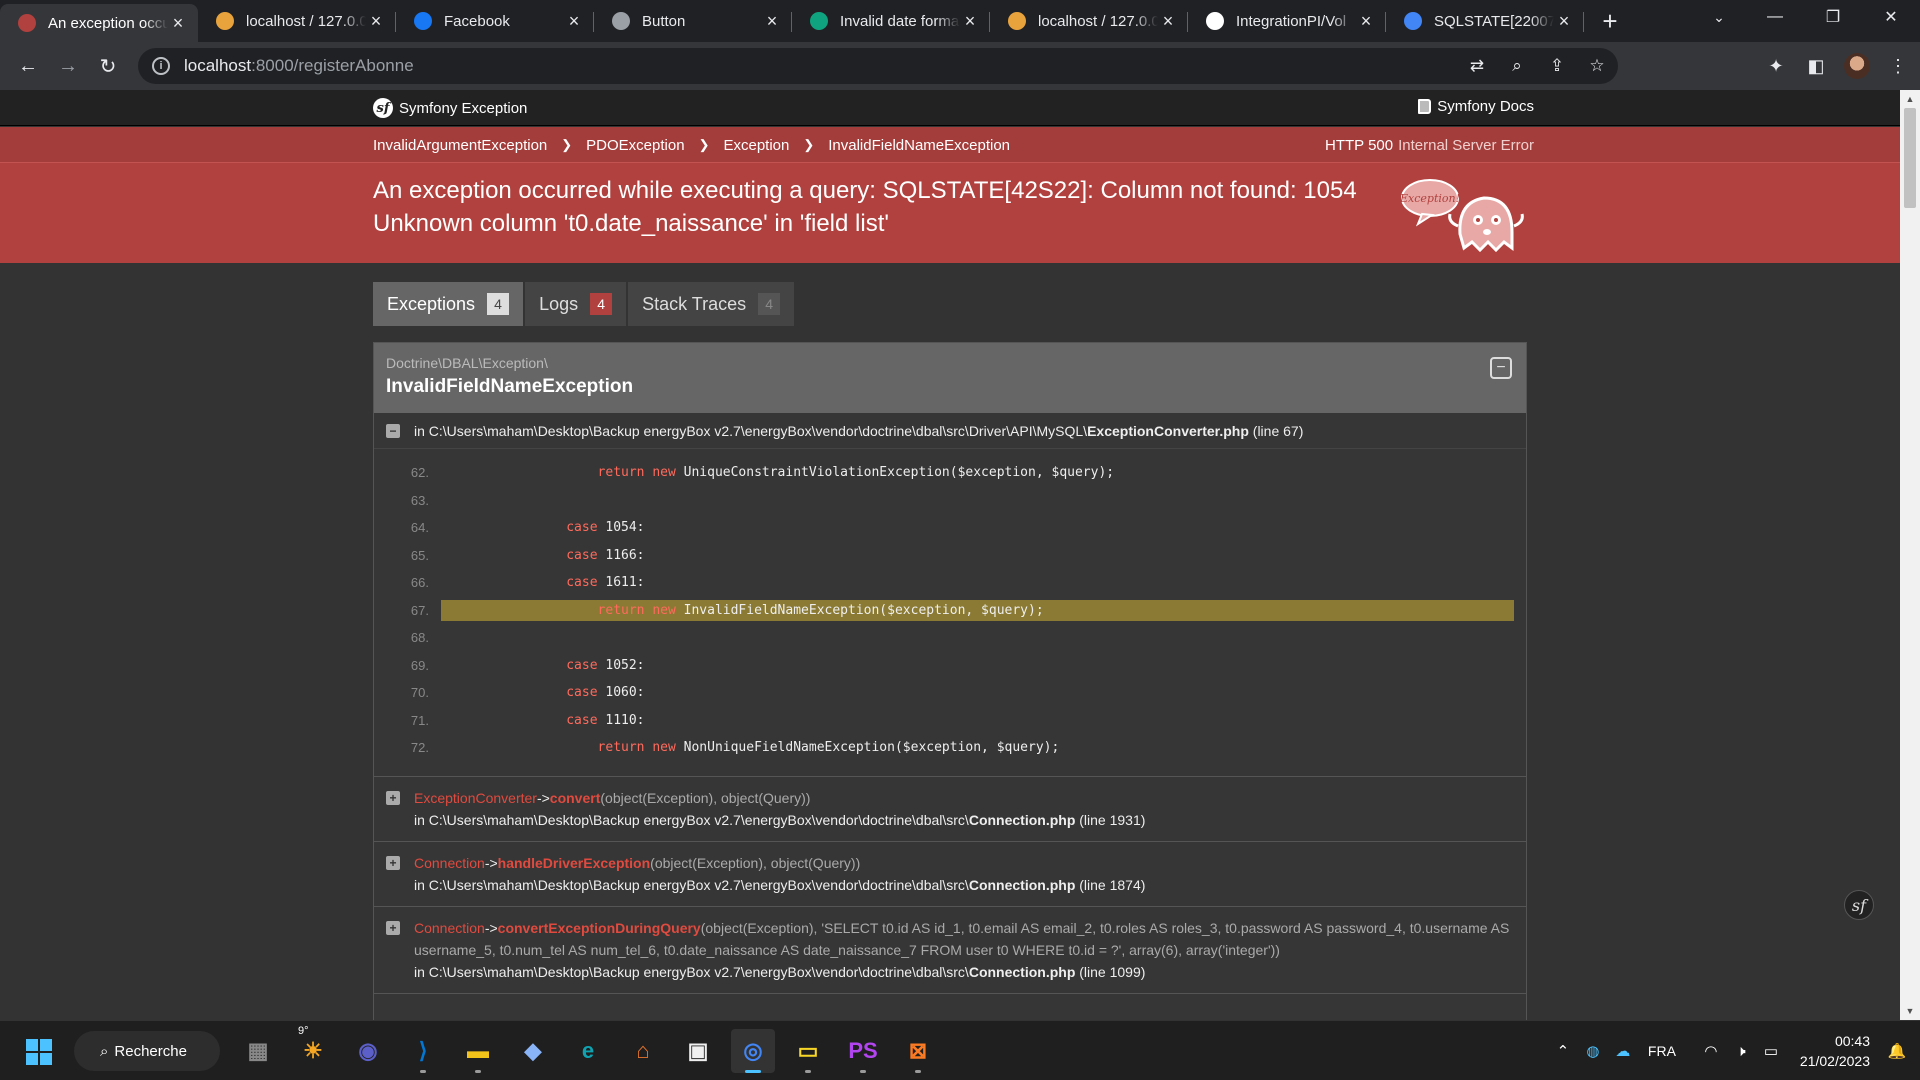  Describe the element at coordinates (423, 1051) in the screenshot. I see `taskbar-app-vscode: ⟩` at that location.